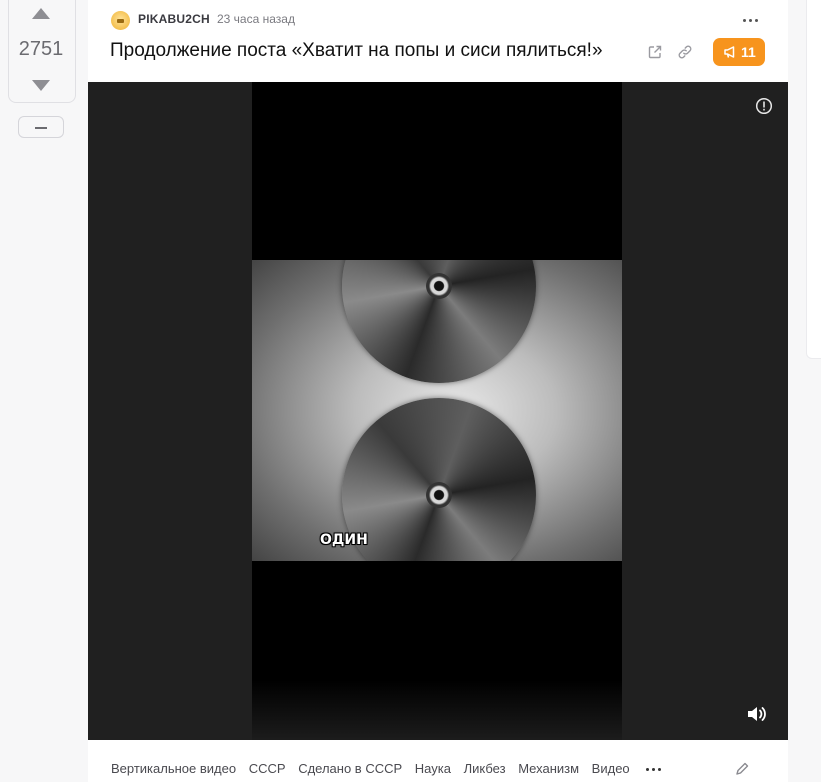 The image size is (821, 782). What do you see at coordinates (439, 321) in the screenshot?
I see `gear-disc-top` at bounding box center [439, 321].